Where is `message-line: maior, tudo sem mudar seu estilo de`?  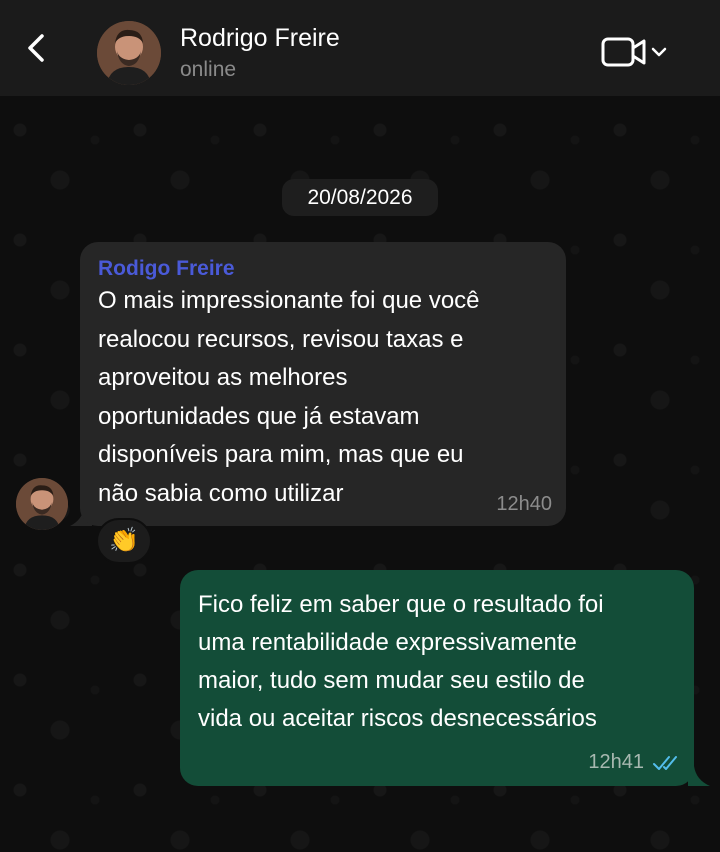
message-line: maior, tudo sem mudar seu estilo de is located at coordinates (391, 680).